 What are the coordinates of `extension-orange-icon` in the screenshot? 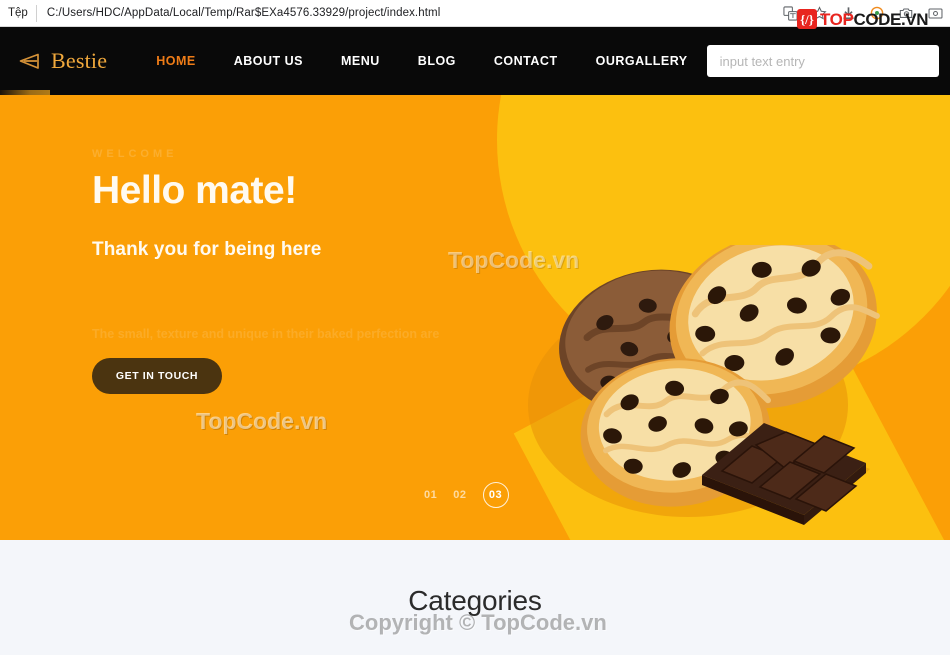 It's located at (877, 13).